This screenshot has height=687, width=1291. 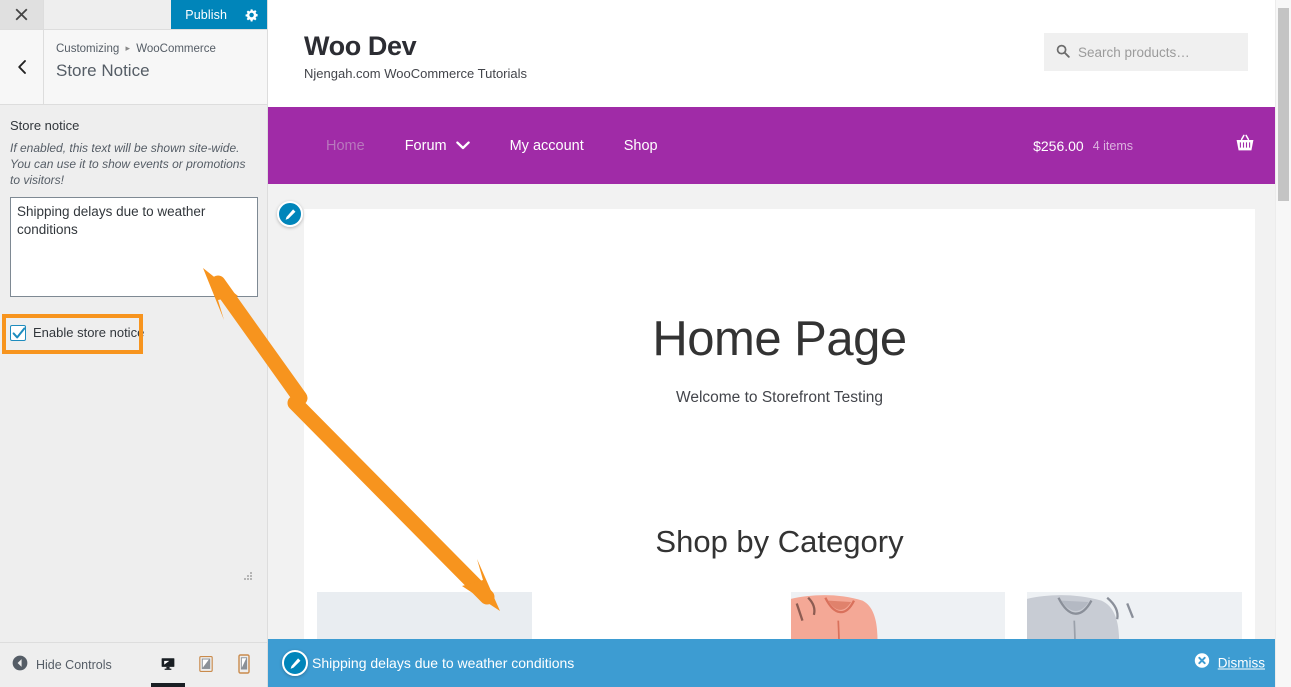 What do you see at coordinates (74, 665) in the screenshot?
I see `hide-controls-label: Hide Controls` at bounding box center [74, 665].